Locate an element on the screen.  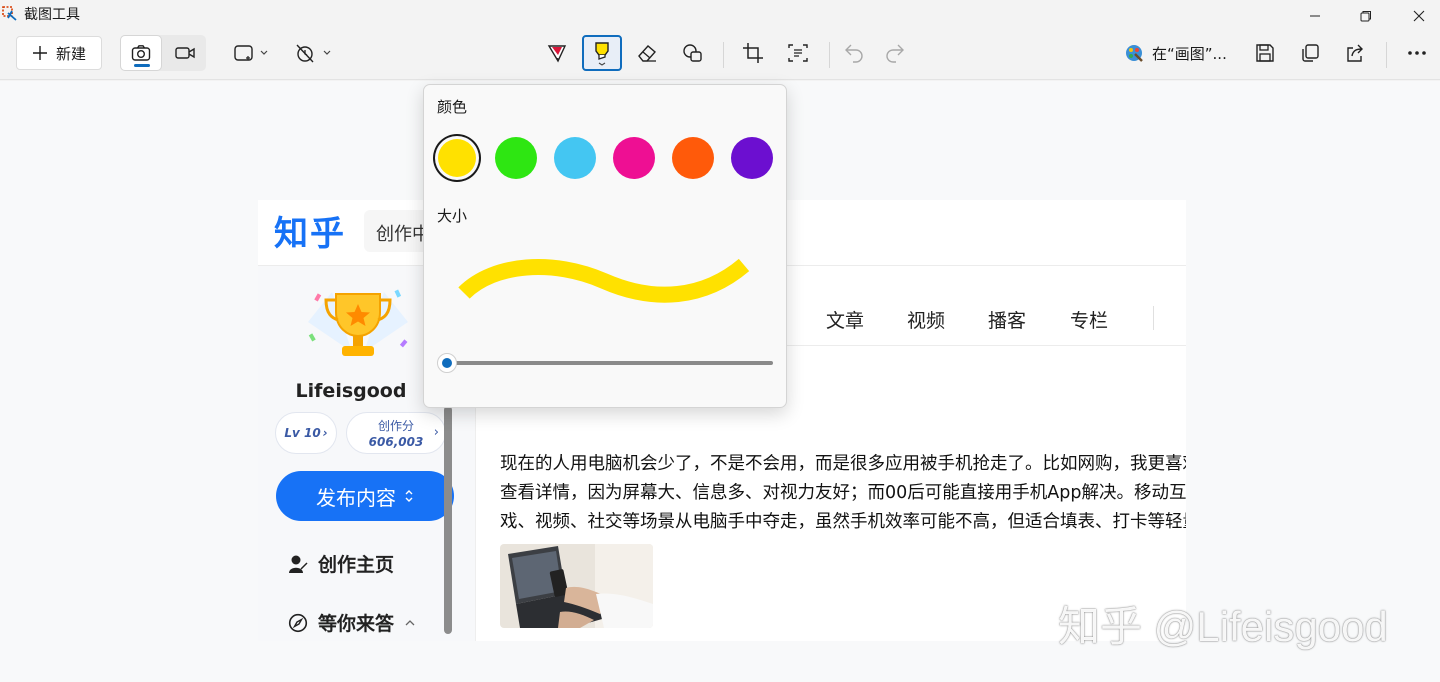
tab-videos: 视频 is located at coordinates (926, 321).